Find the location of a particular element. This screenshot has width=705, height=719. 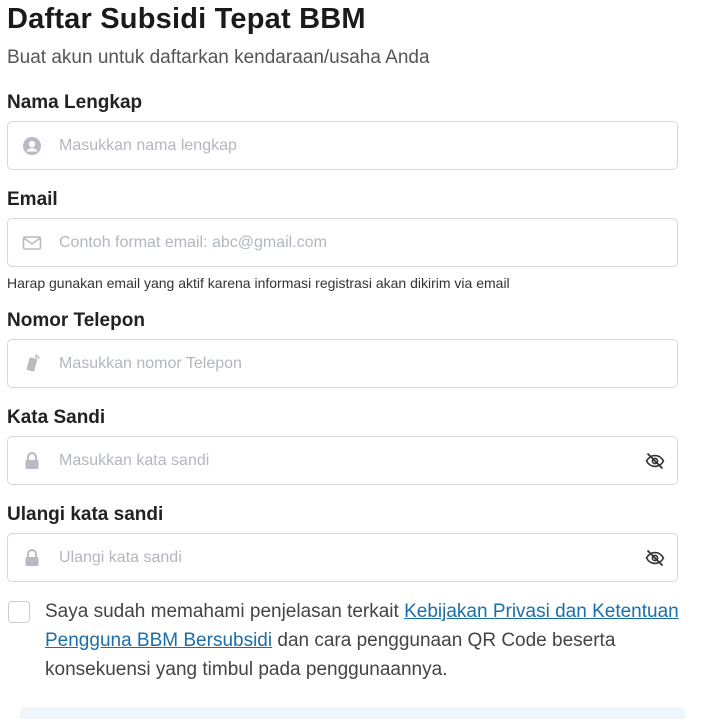

email-input is located at coordinates (366, 242).